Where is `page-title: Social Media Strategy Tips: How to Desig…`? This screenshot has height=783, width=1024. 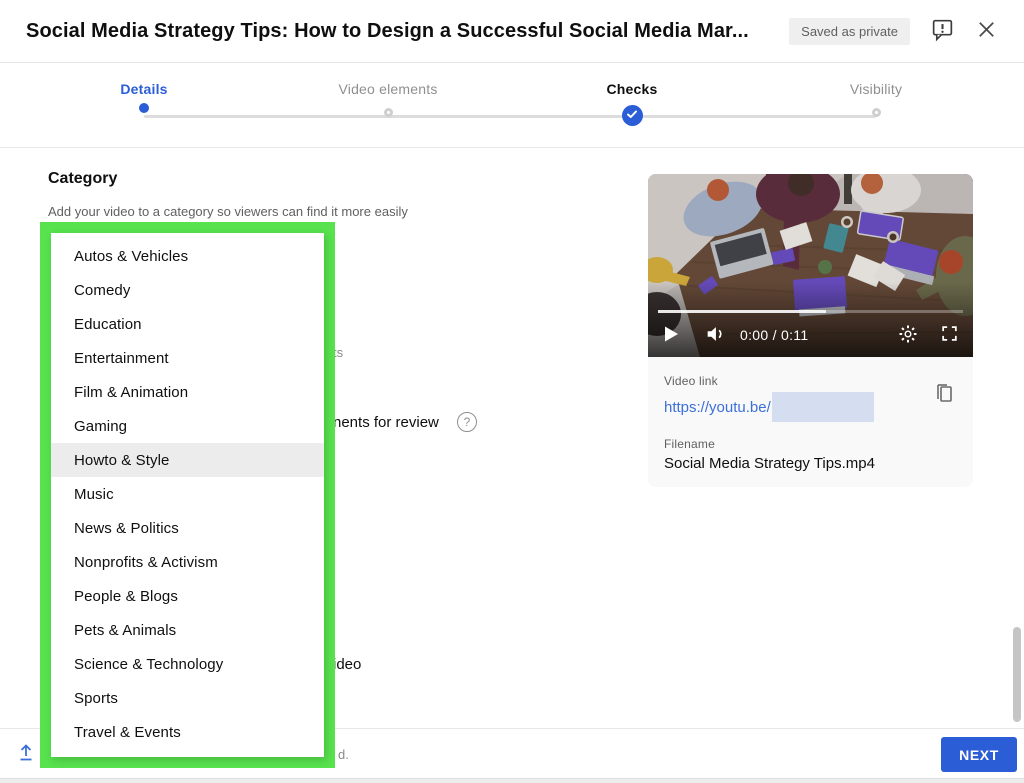 page-title: Social Media Strategy Tips: How to Desig… is located at coordinates (387, 30).